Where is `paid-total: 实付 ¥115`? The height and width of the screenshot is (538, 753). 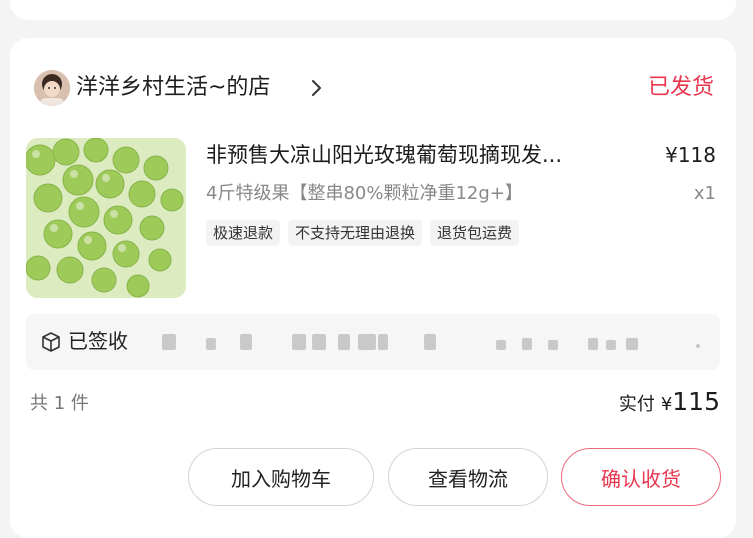 paid-total: 实付 ¥115 is located at coordinates (669, 403).